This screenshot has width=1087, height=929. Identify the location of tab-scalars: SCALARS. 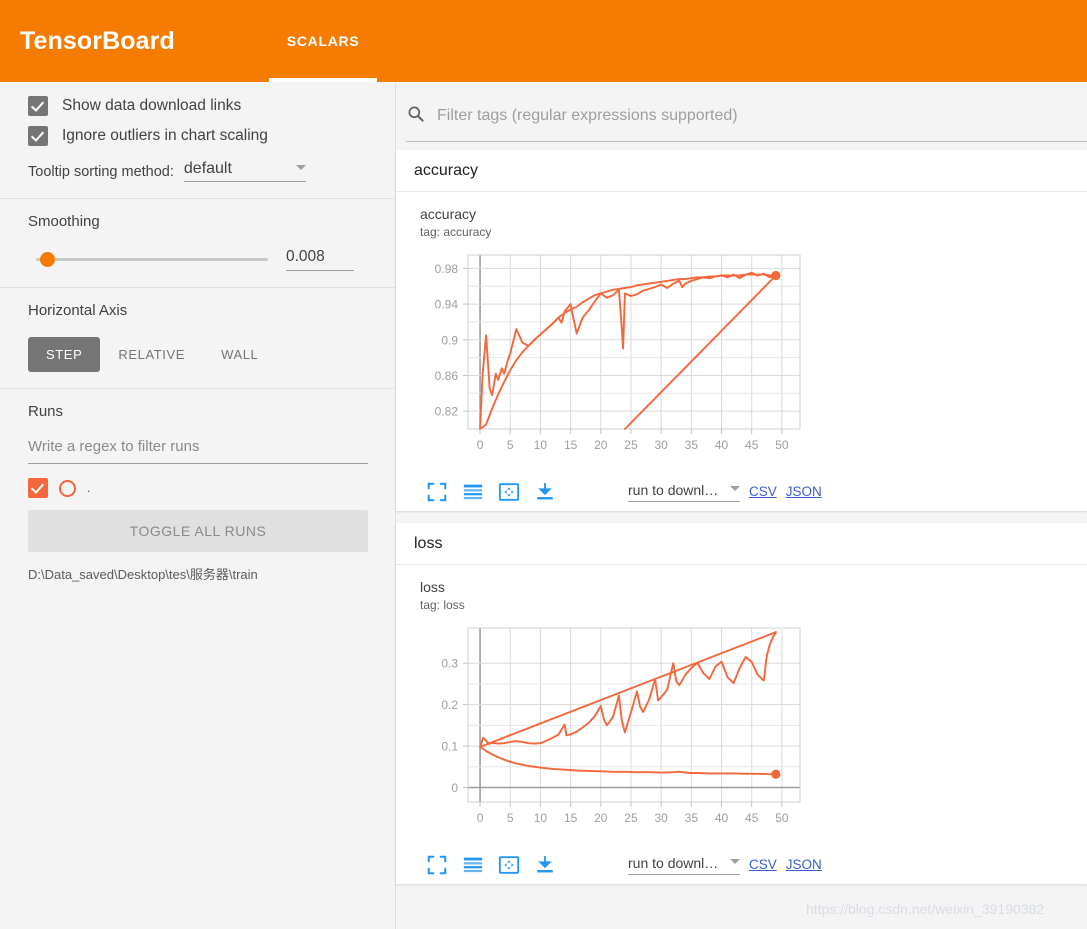
(323, 41).